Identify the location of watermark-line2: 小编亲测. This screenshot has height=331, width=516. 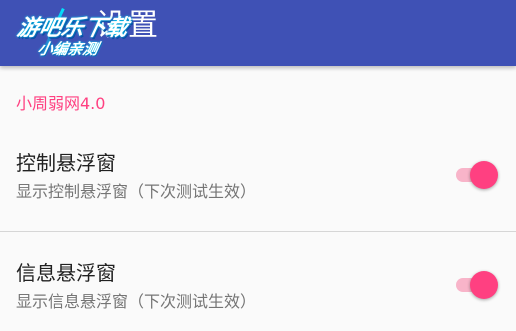
(67, 49).